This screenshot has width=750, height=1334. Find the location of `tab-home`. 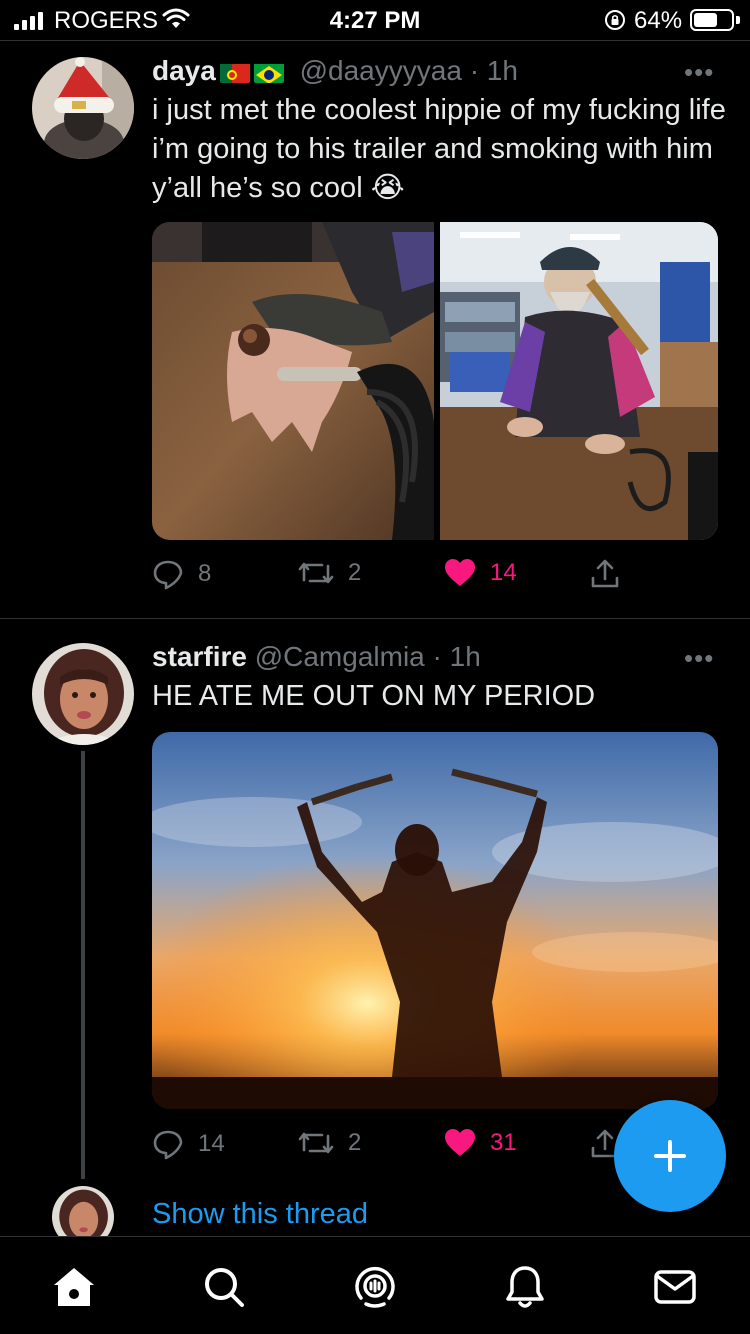

tab-home is located at coordinates (74, 1287).